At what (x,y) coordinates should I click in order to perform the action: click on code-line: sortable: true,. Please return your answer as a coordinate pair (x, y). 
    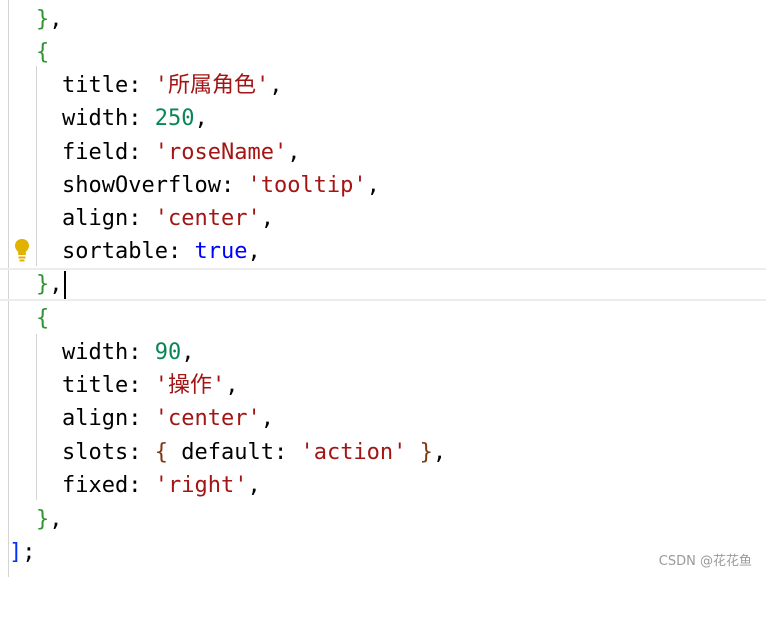
    Looking at the image, I should click on (383, 251).